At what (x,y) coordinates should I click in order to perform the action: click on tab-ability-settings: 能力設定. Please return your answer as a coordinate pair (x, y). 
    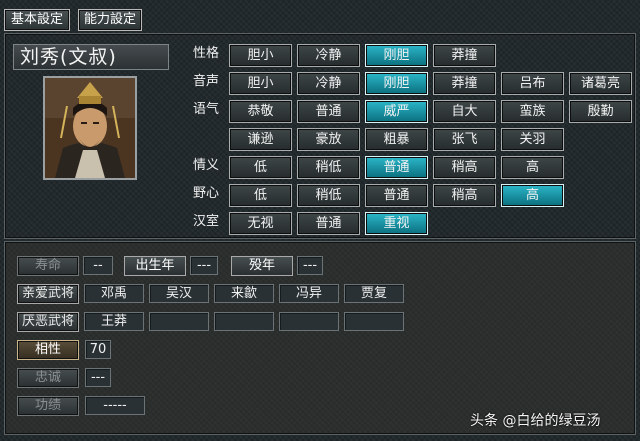
    Looking at the image, I should click on (110, 20).